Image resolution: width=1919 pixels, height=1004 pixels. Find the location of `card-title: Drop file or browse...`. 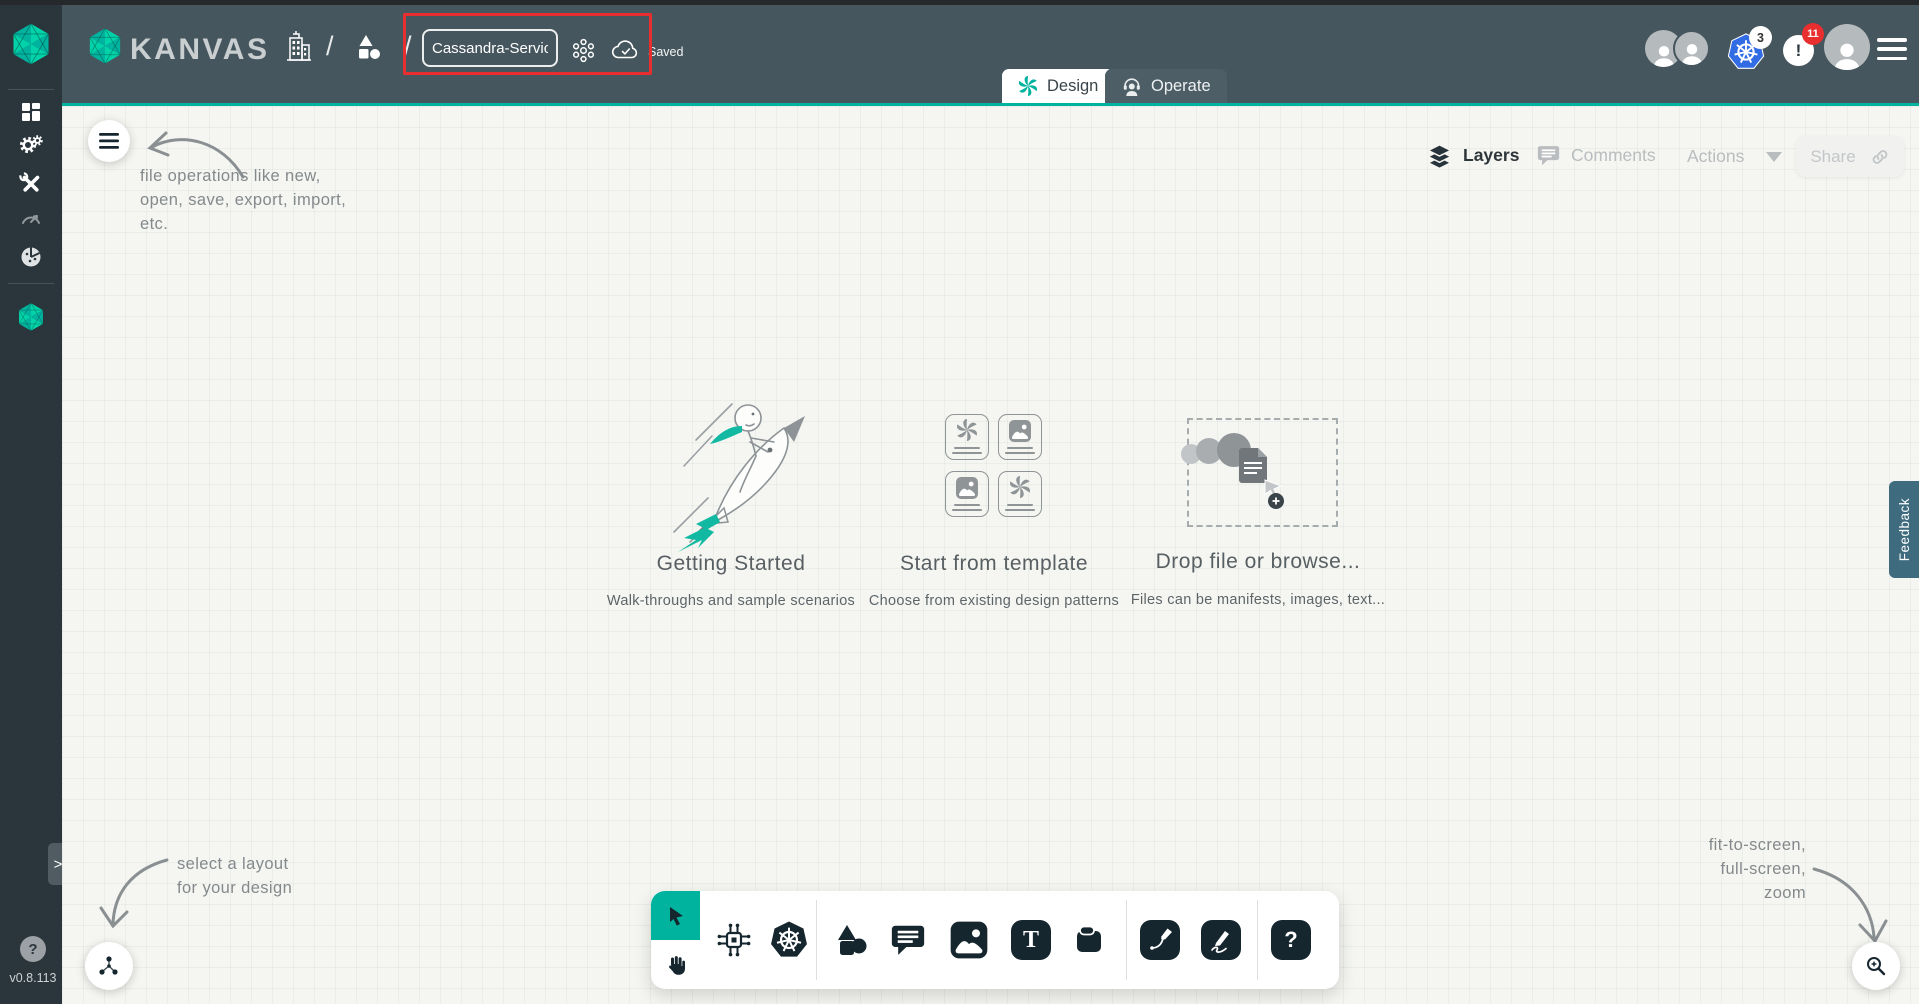

card-title: Drop file or browse... is located at coordinates (1258, 561).